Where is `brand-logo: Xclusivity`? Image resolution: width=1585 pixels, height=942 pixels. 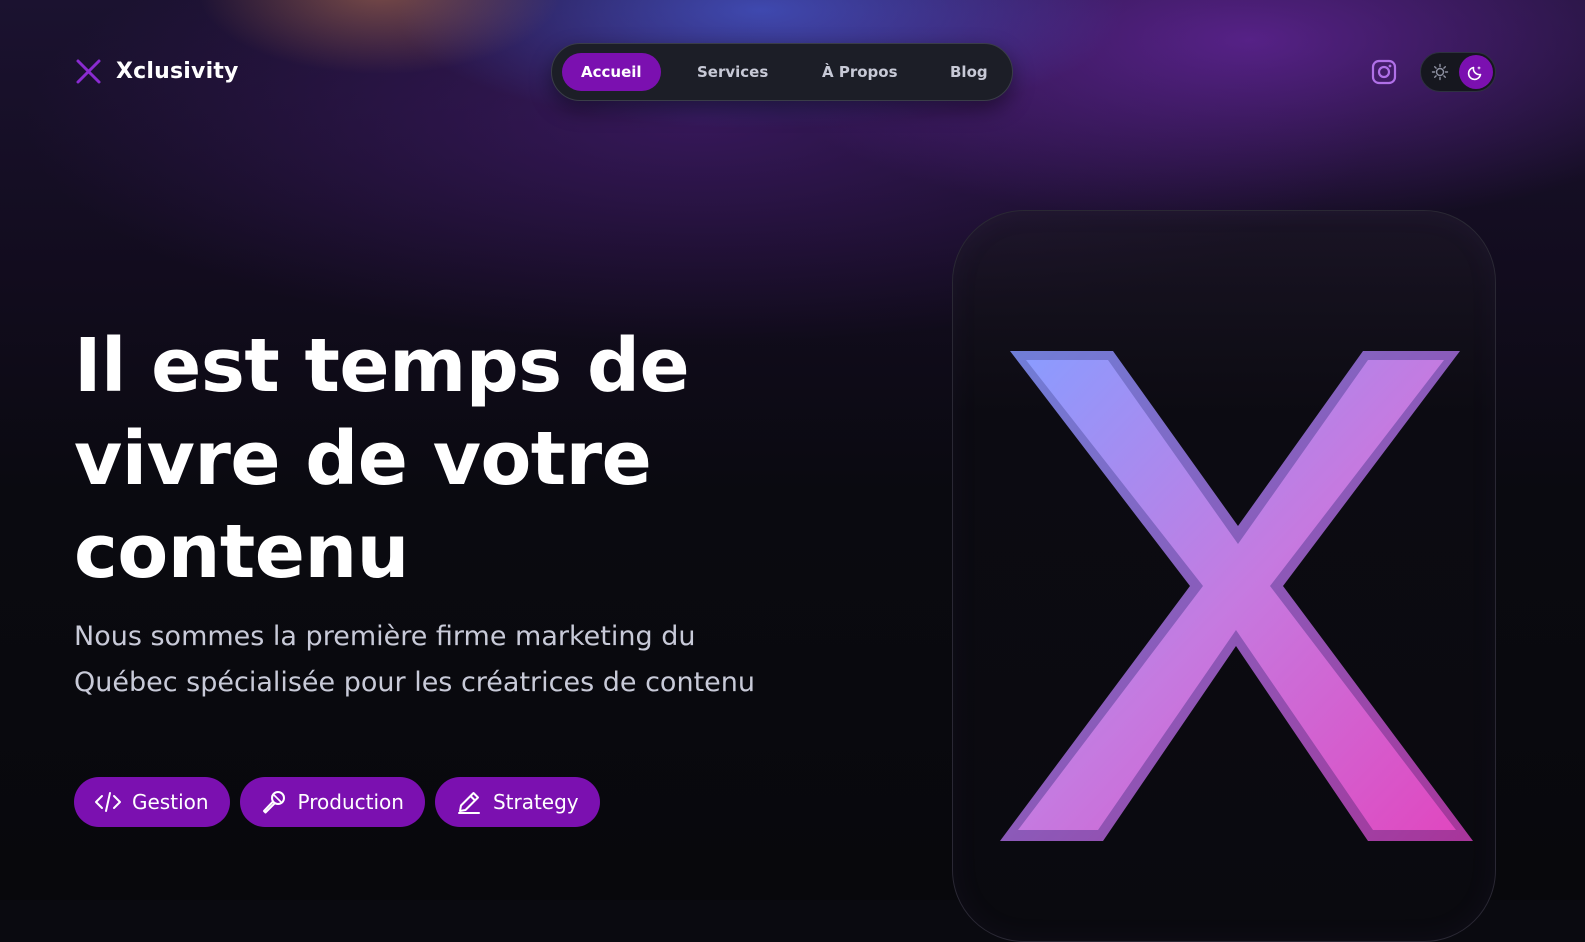 brand-logo: Xclusivity is located at coordinates (157, 71).